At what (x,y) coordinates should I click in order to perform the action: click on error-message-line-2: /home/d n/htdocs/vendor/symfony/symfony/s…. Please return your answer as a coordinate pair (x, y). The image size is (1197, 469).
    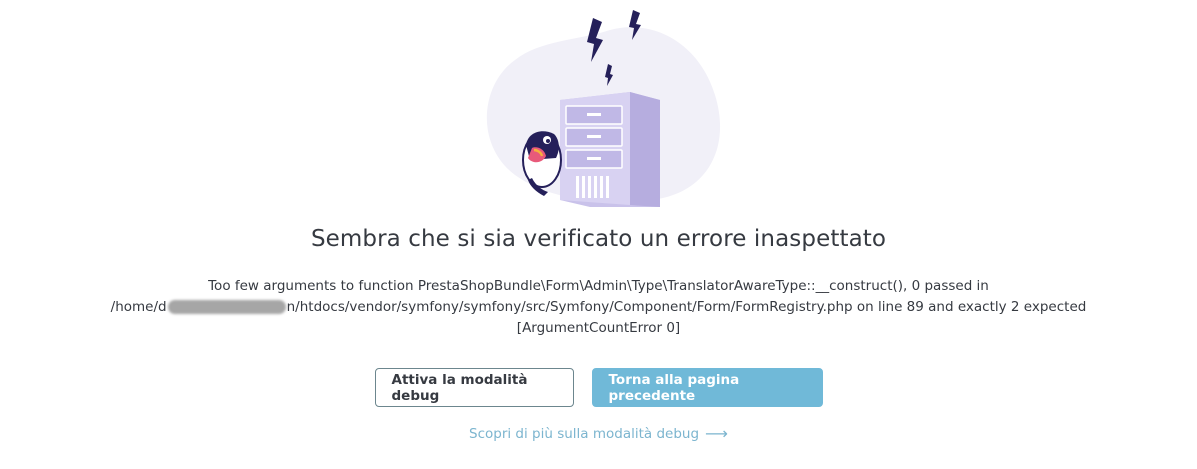
    Looking at the image, I should click on (598, 307).